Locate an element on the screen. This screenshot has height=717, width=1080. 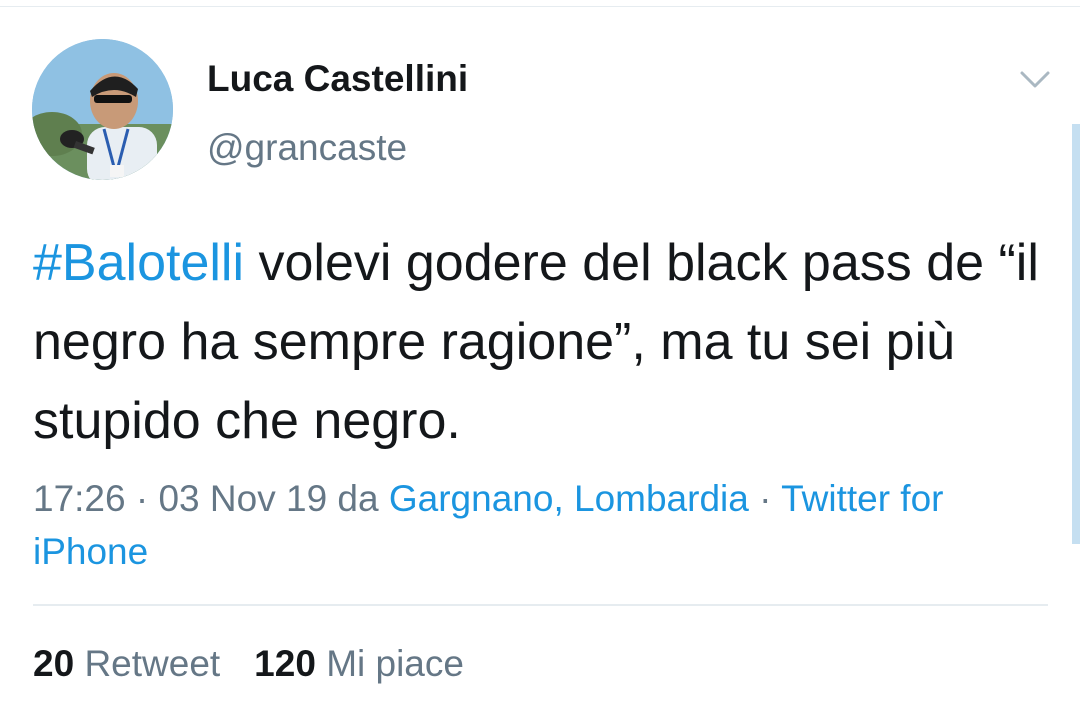
hashtag-link: #Balotelli is located at coordinates (138, 263).